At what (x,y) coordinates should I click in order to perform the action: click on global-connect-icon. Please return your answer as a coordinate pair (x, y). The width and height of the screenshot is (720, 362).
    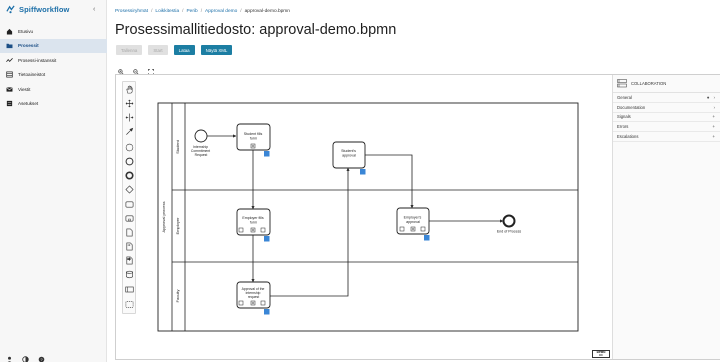
    Looking at the image, I should click on (129, 131).